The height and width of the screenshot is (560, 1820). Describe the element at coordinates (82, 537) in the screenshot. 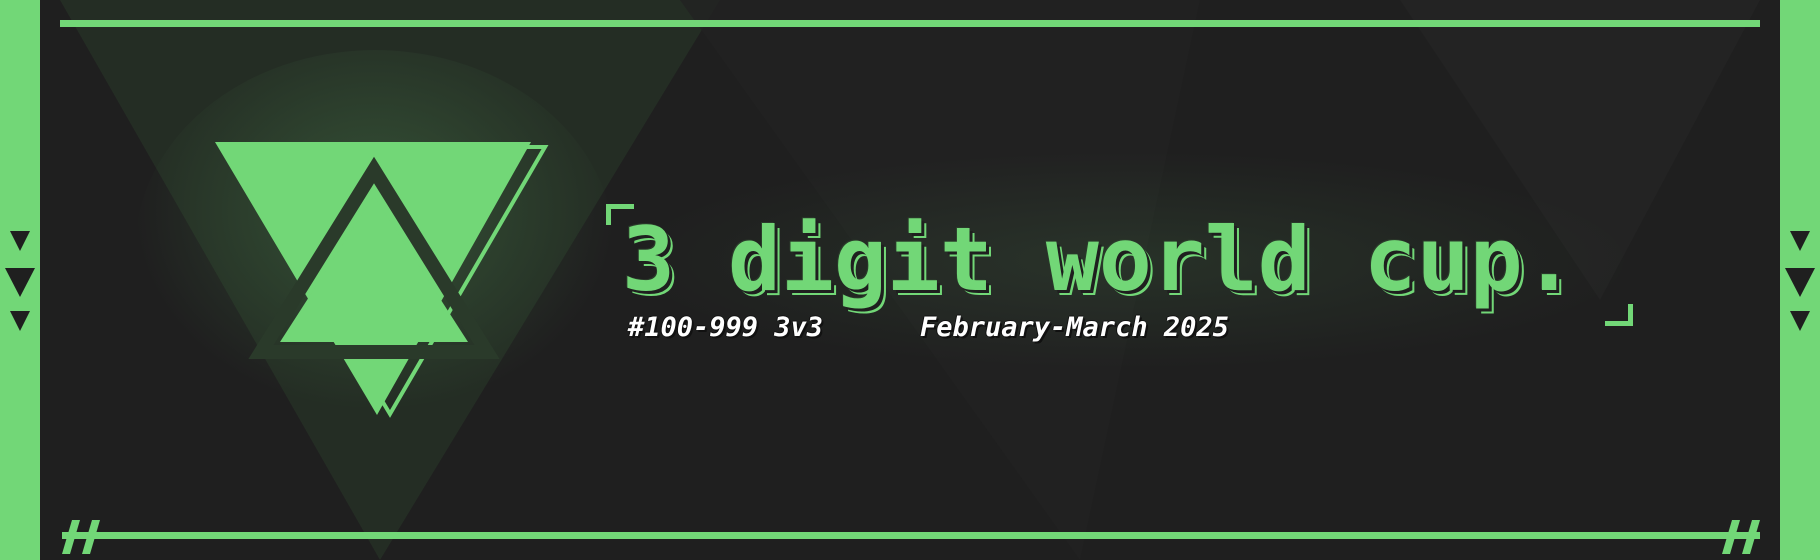

I see `hash-icon-left` at that location.